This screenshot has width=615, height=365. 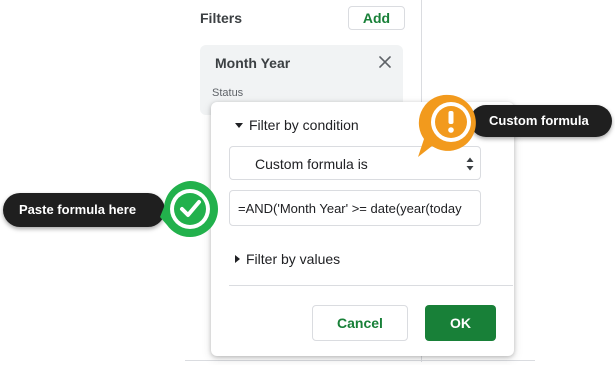 I want to click on filter-by-condition-toggle: Filter by condition, so click(x=297, y=125).